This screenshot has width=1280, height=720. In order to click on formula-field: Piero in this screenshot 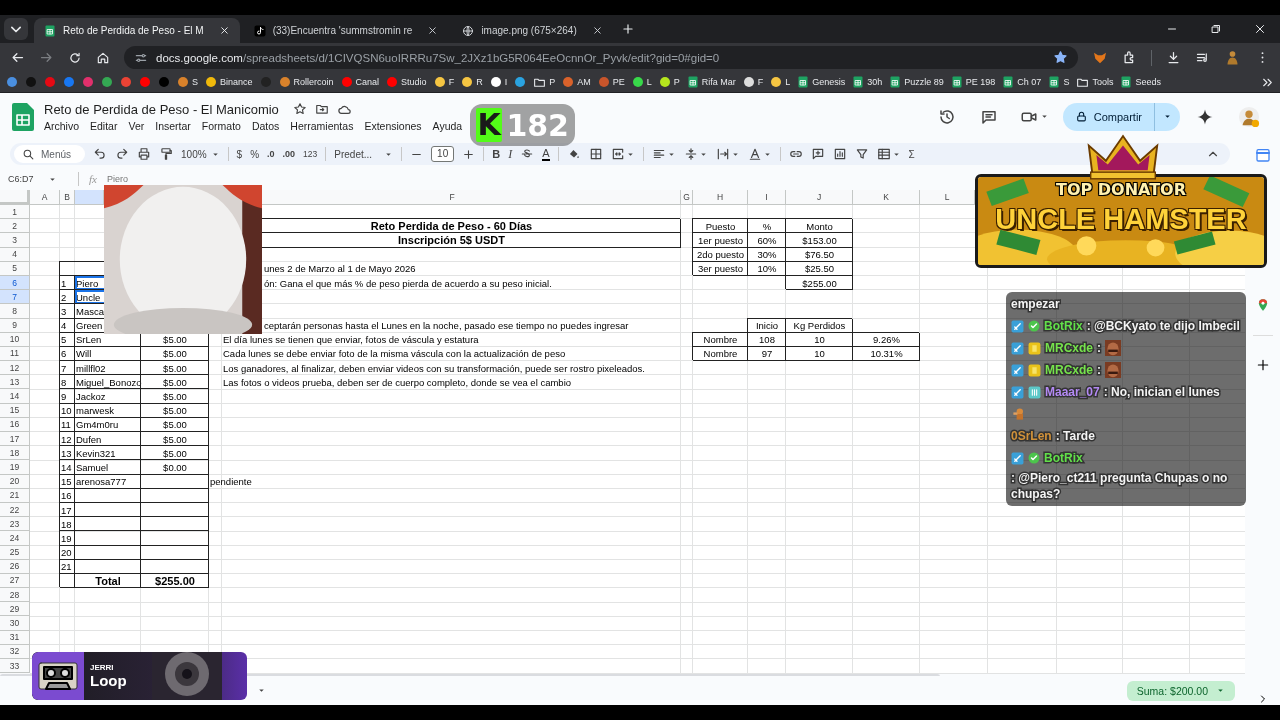, I will do `click(117, 179)`.